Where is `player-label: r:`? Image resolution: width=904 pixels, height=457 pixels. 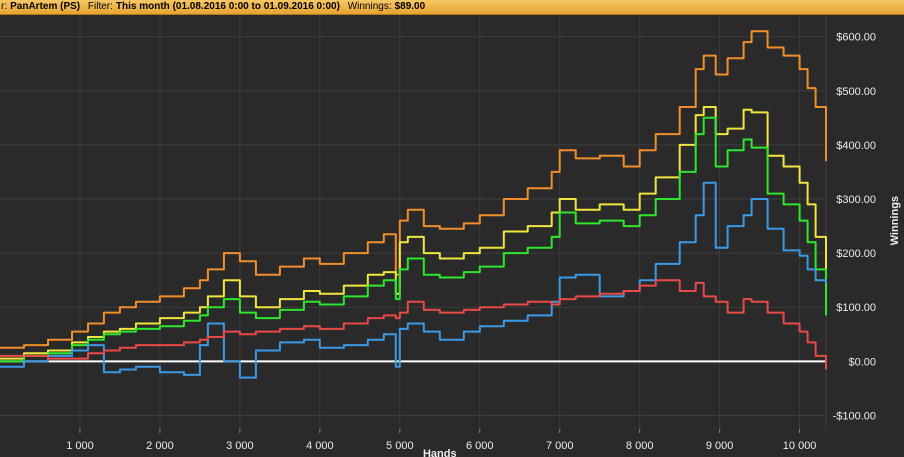 player-label: r: is located at coordinates (4, 6).